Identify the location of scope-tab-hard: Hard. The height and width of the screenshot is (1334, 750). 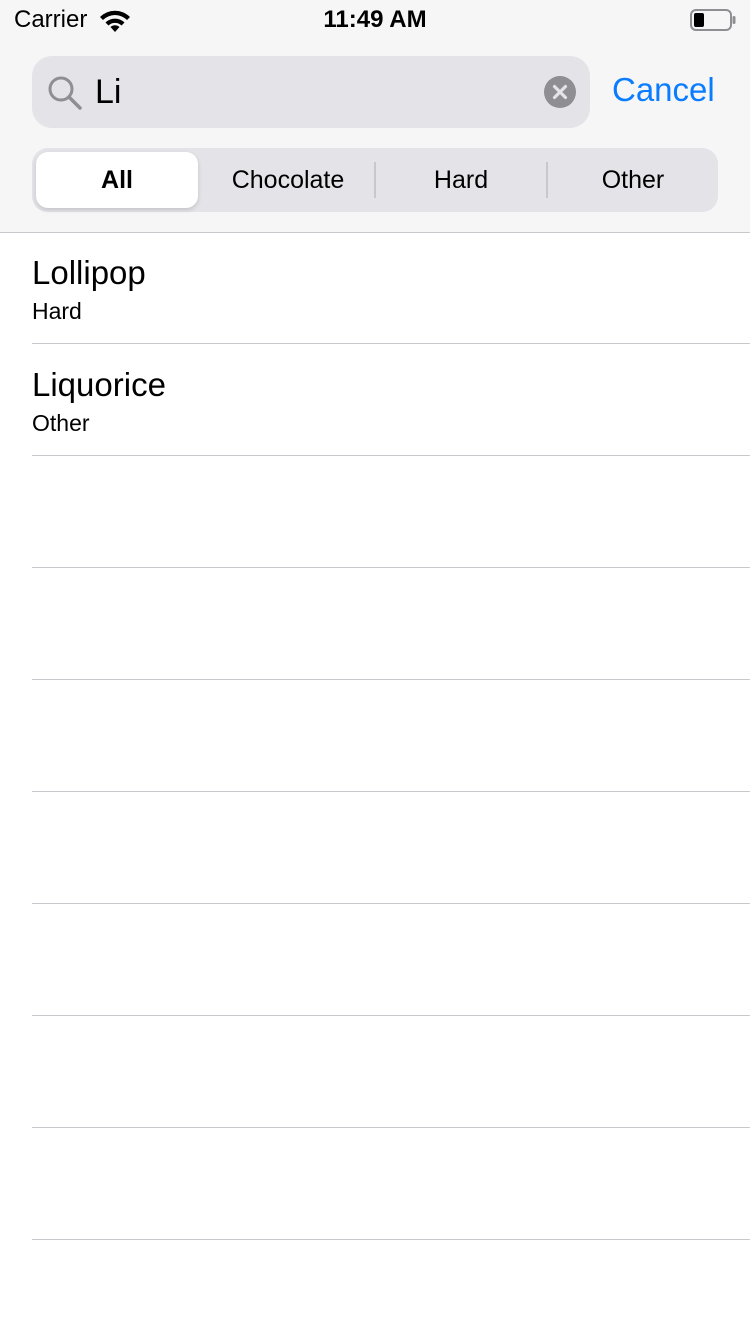
(461, 180).